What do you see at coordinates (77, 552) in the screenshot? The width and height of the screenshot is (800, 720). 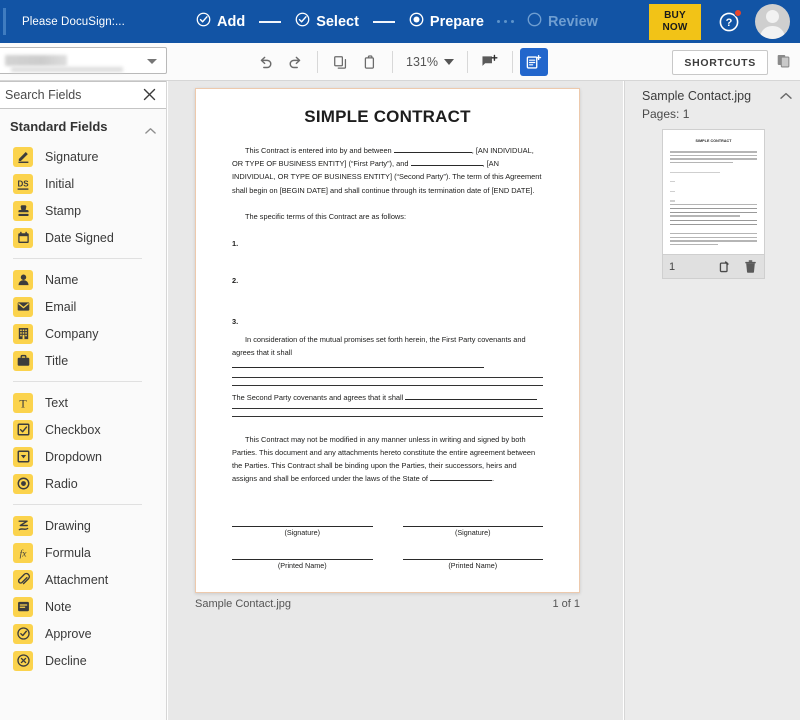 I see `field-item-formula: fx Formula` at bounding box center [77, 552].